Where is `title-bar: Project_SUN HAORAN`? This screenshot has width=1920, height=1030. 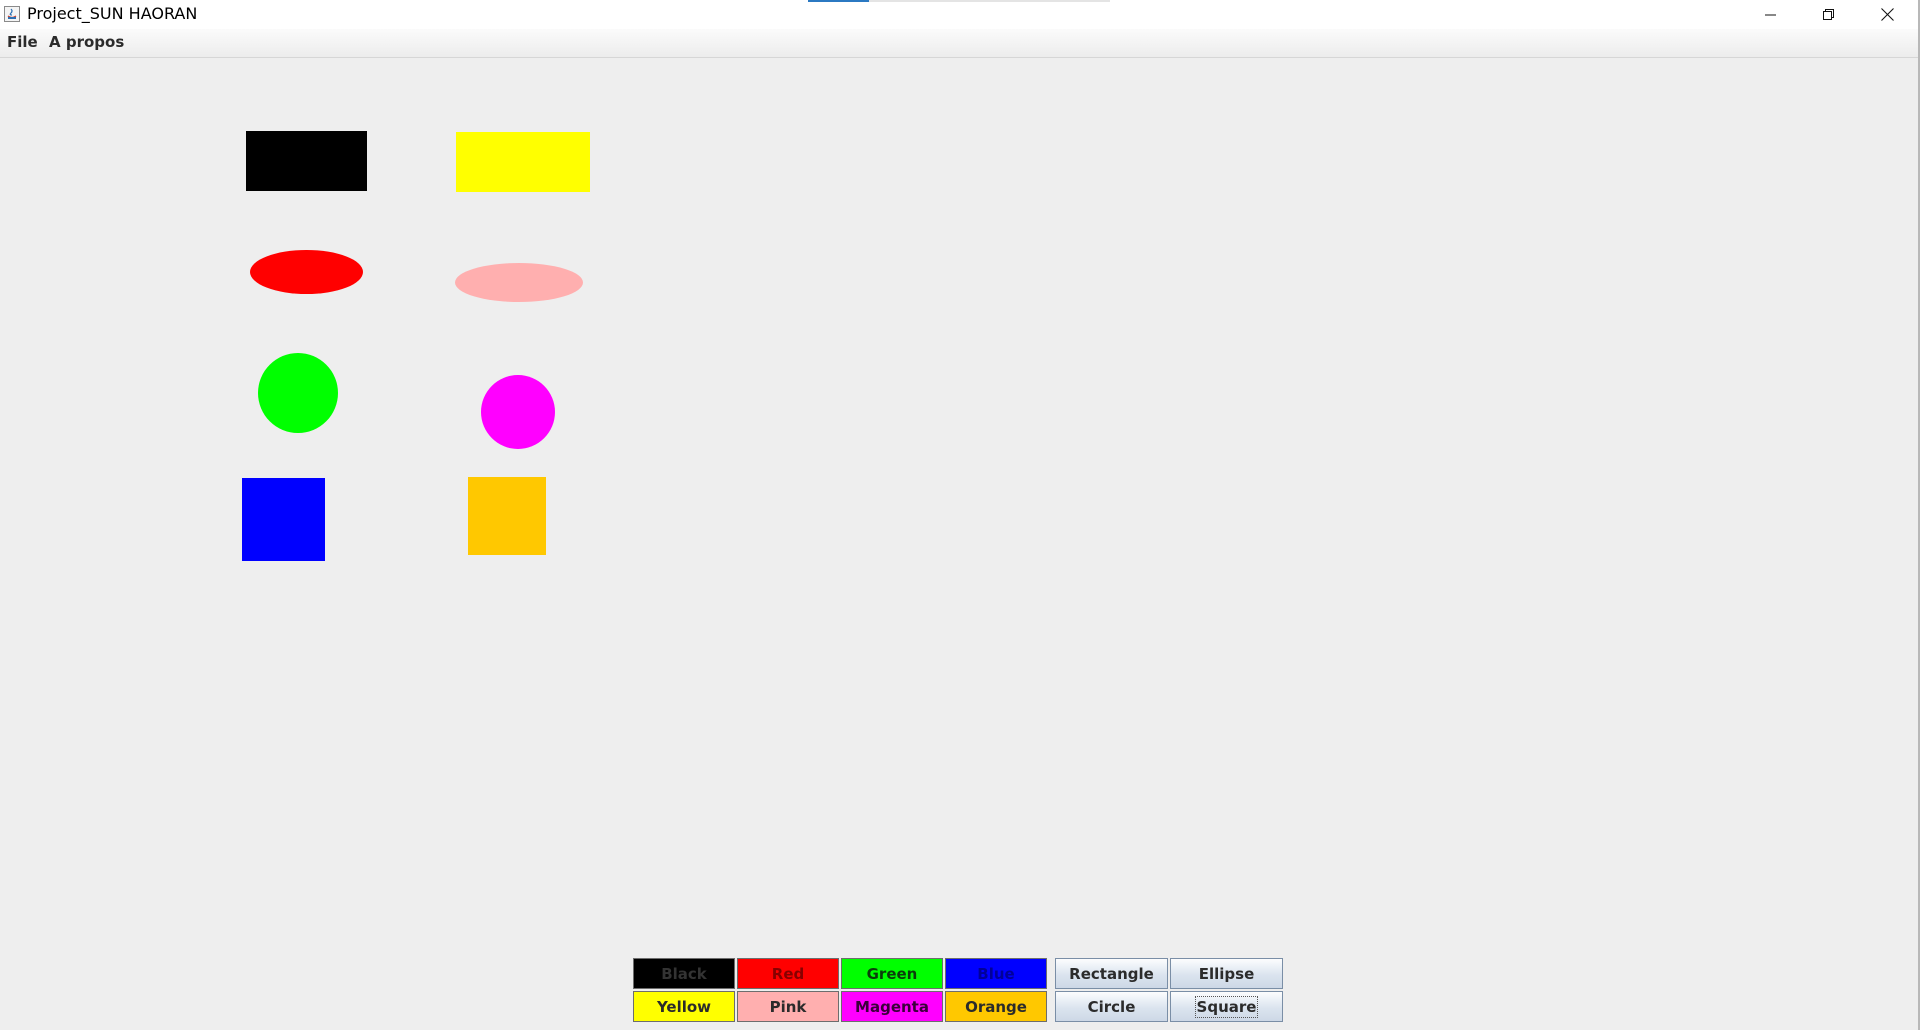
title-bar: Project_SUN HAORAN is located at coordinates (959, 14).